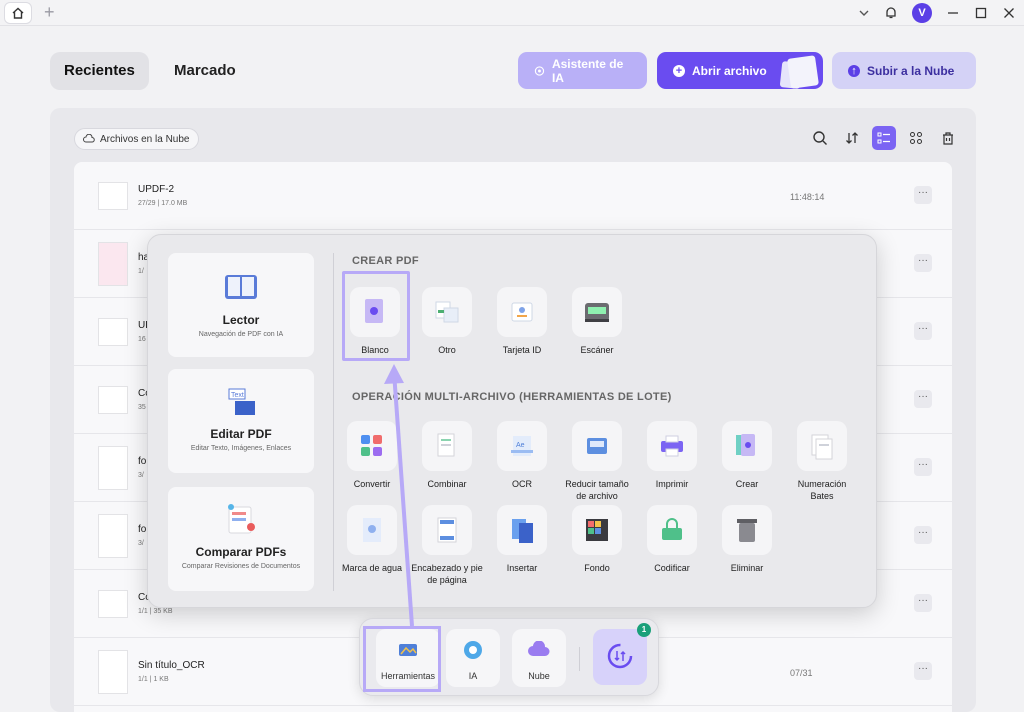 The width and height of the screenshot is (1024, 712). What do you see at coordinates (1009, 13) in the screenshot?
I see `close-icon` at bounding box center [1009, 13].